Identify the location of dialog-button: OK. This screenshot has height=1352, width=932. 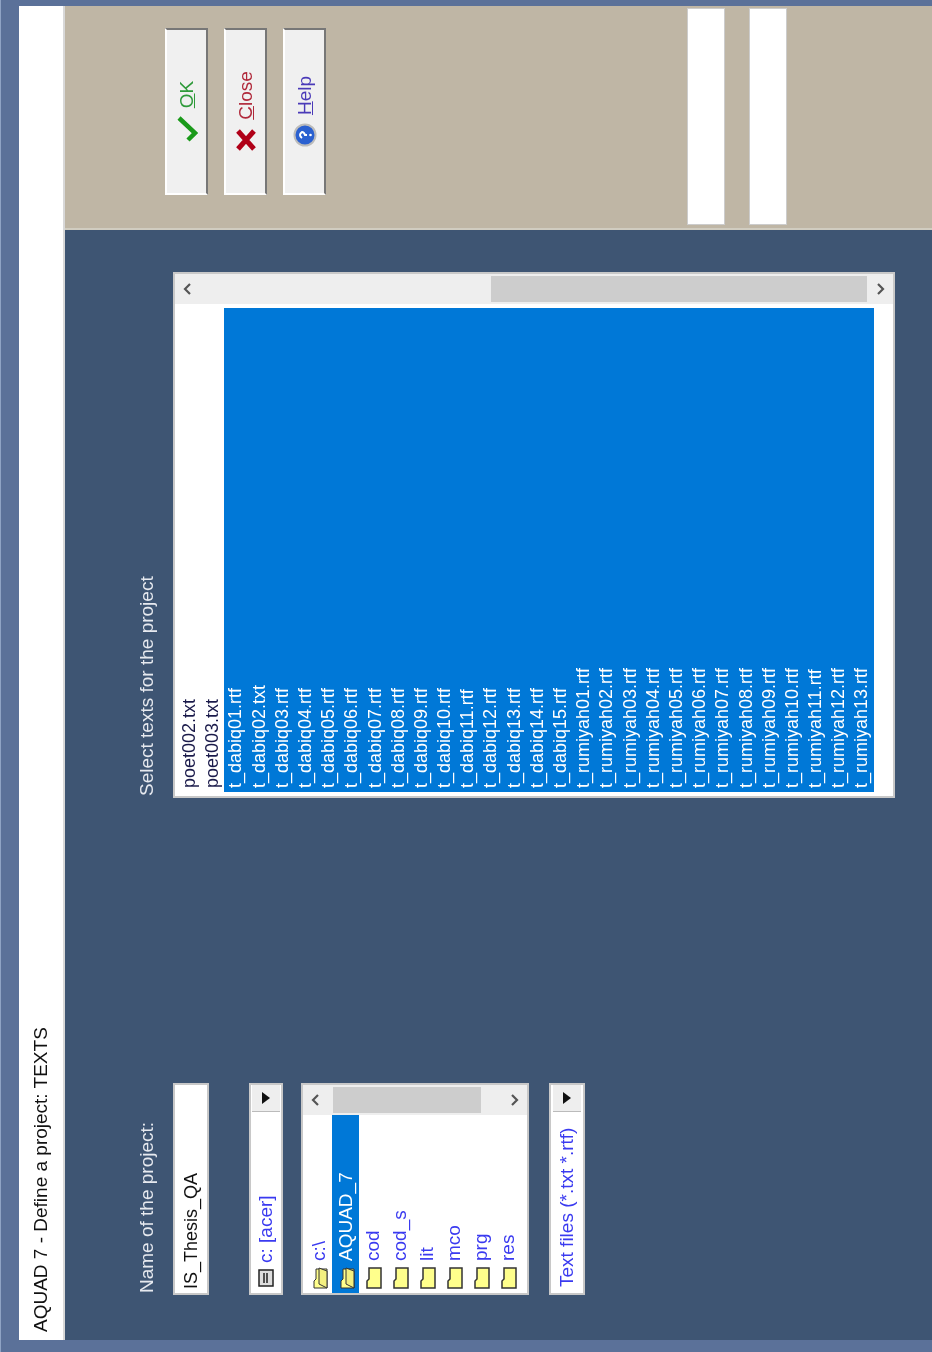
(186, 111).